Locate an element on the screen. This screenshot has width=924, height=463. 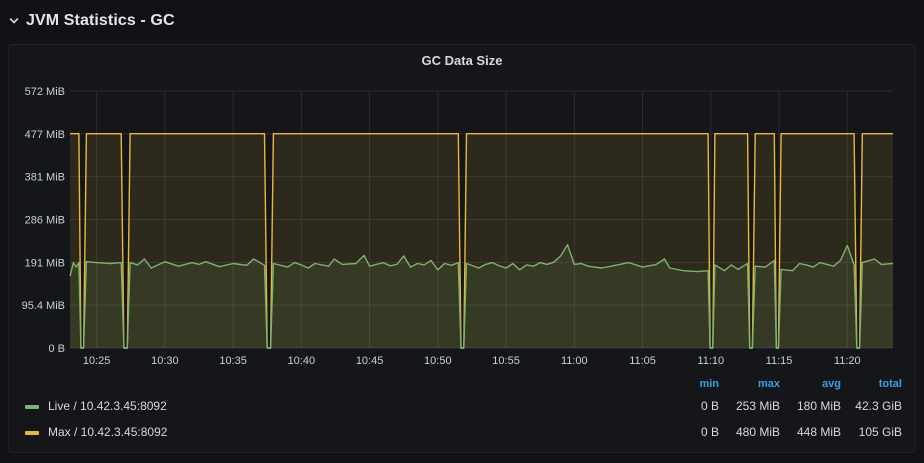
legend-value-total: 42.3 GiB is located at coordinates (878, 406).